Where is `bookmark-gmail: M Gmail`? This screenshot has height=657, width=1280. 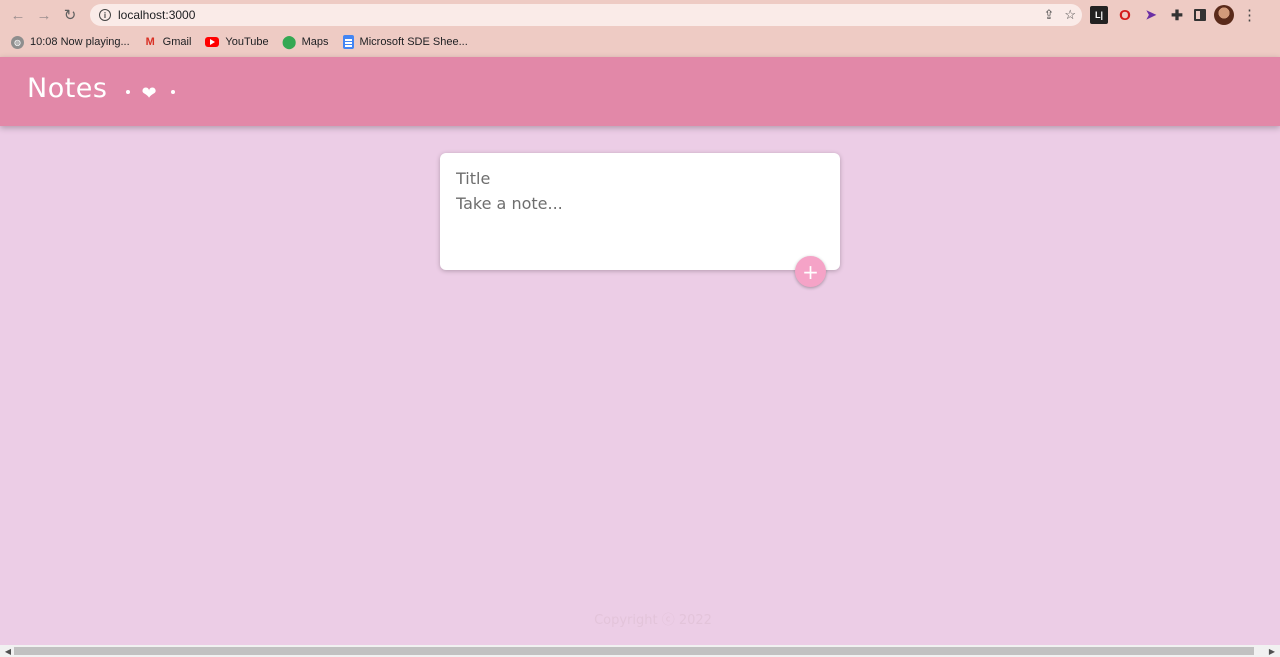 bookmark-gmail: M Gmail is located at coordinates (168, 42).